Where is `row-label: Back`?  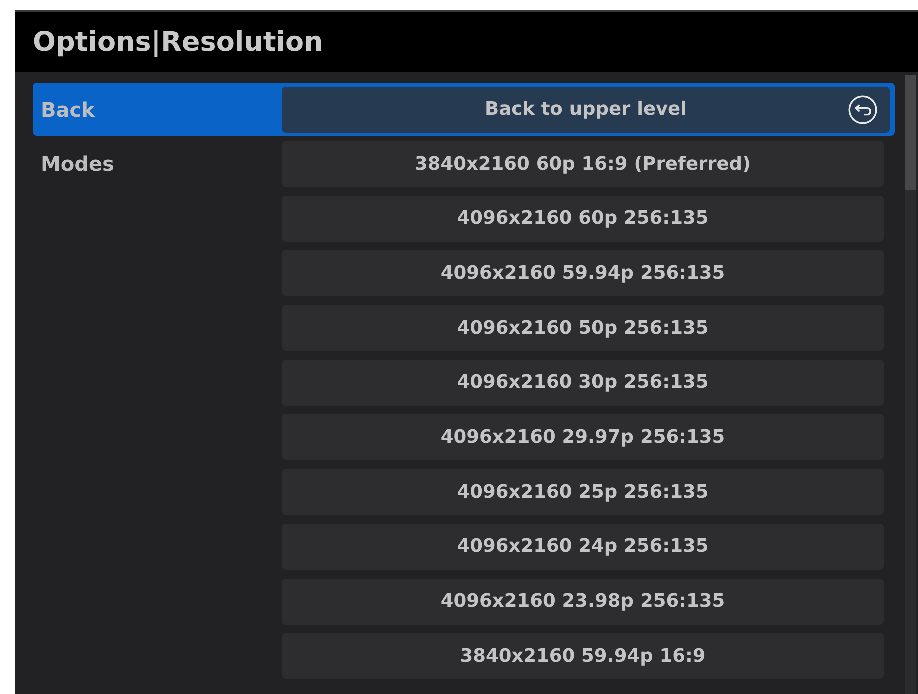
row-label: Back is located at coordinates (68, 110).